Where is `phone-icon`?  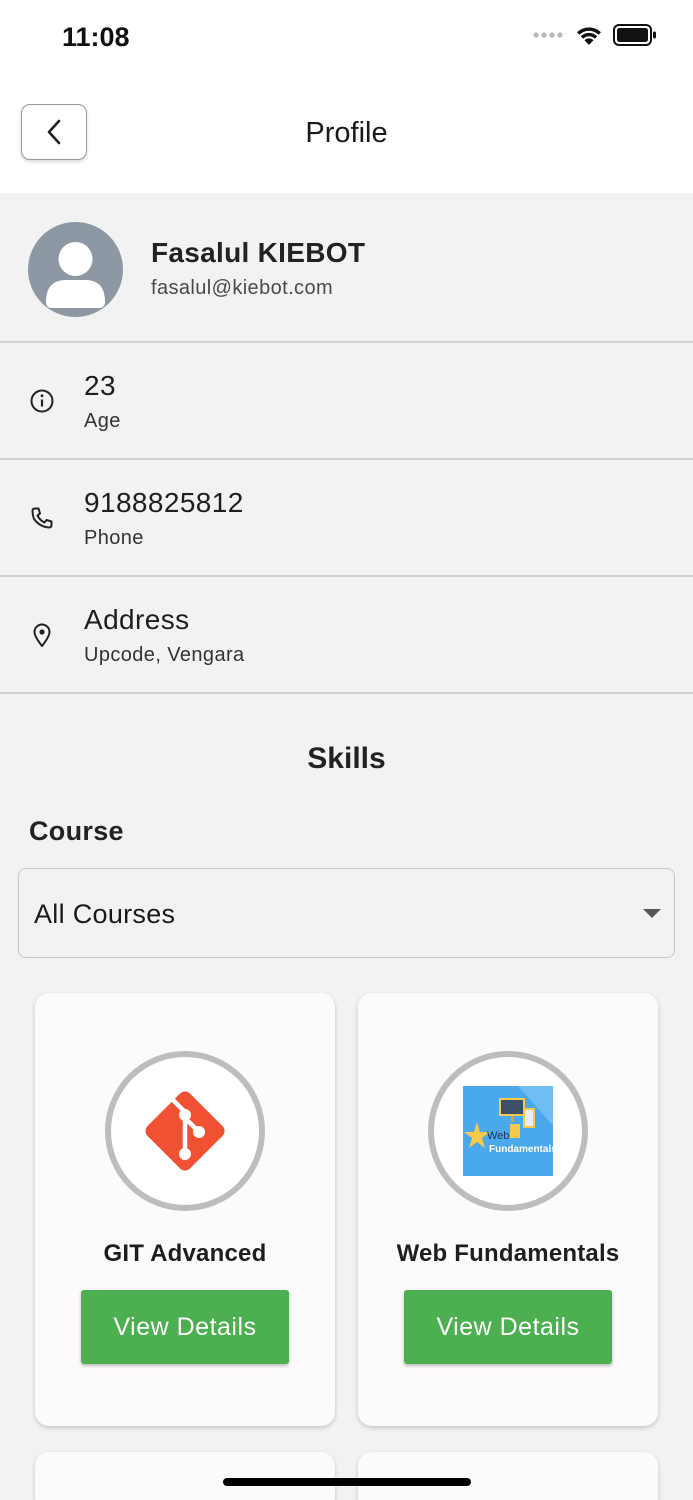
phone-icon is located at coordinates (42, 518).